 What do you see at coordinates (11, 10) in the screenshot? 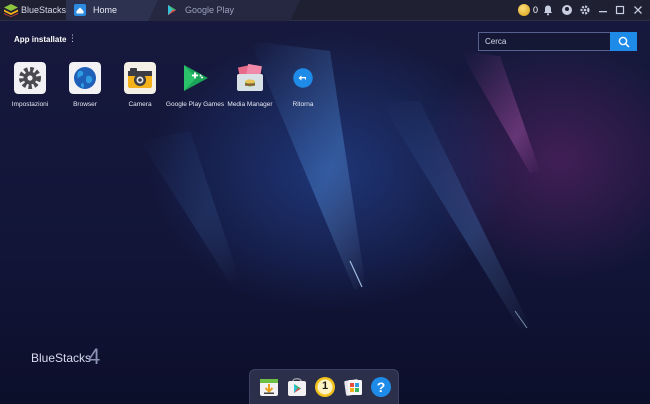
I see `bluestacks-logo-icon` at bounding box center [11, 10].